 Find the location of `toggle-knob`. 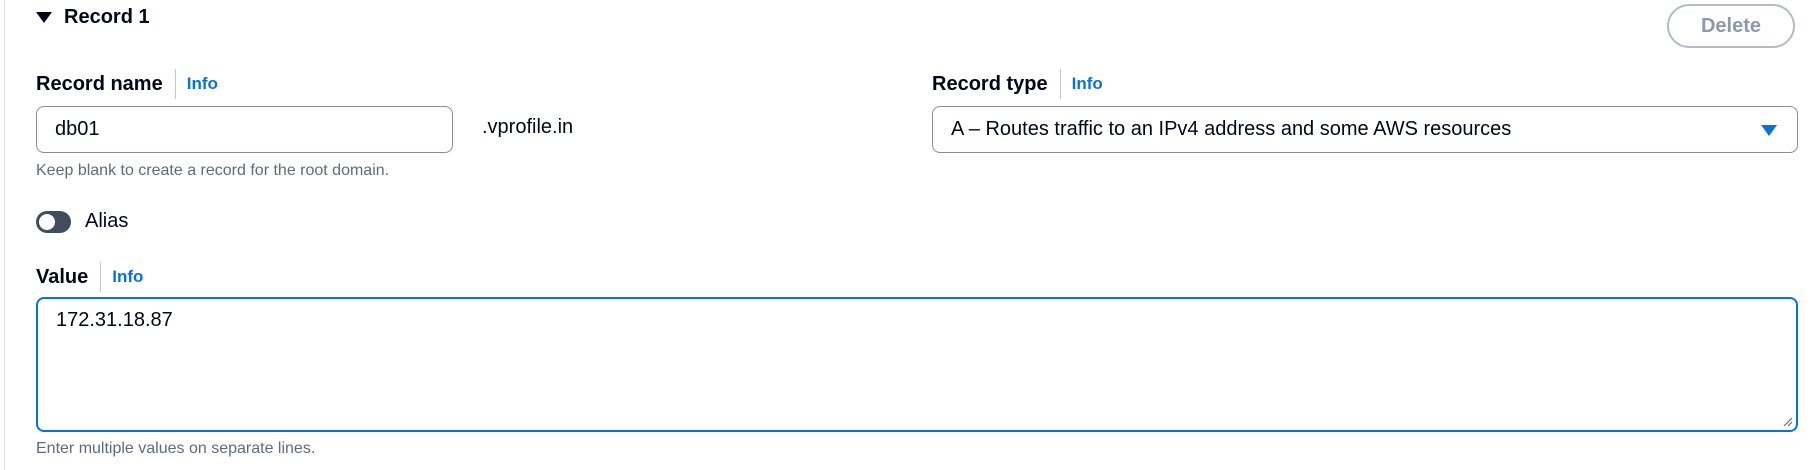

toggle-knob is located at coordinates (47, 221).